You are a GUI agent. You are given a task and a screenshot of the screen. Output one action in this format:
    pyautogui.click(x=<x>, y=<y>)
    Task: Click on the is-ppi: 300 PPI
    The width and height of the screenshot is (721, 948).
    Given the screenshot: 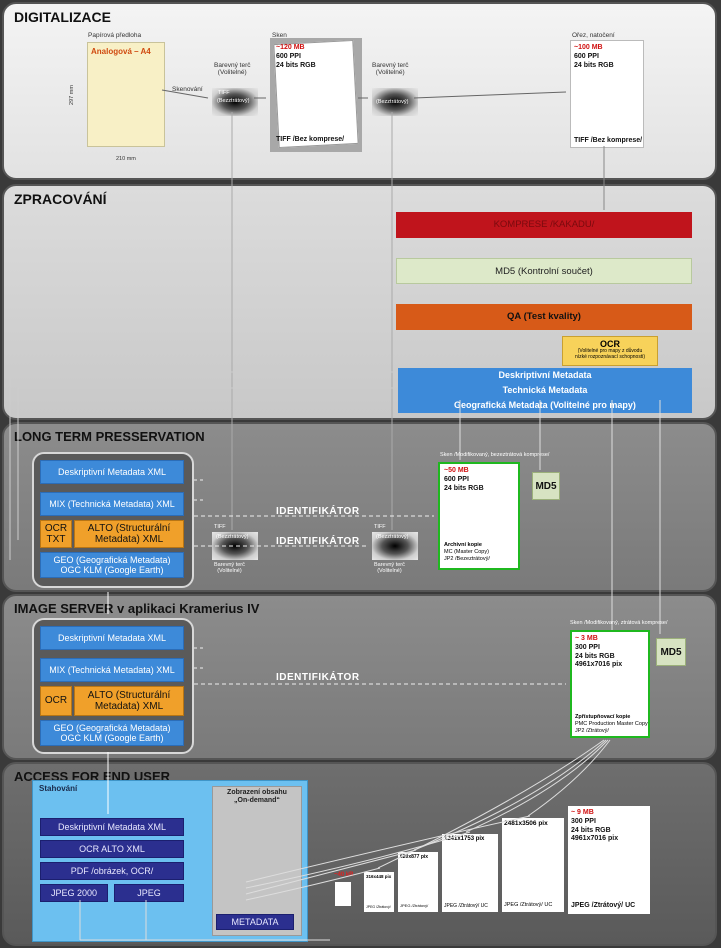 What is the action you would take?
    pyautogui.click(x=587, y=647)
    